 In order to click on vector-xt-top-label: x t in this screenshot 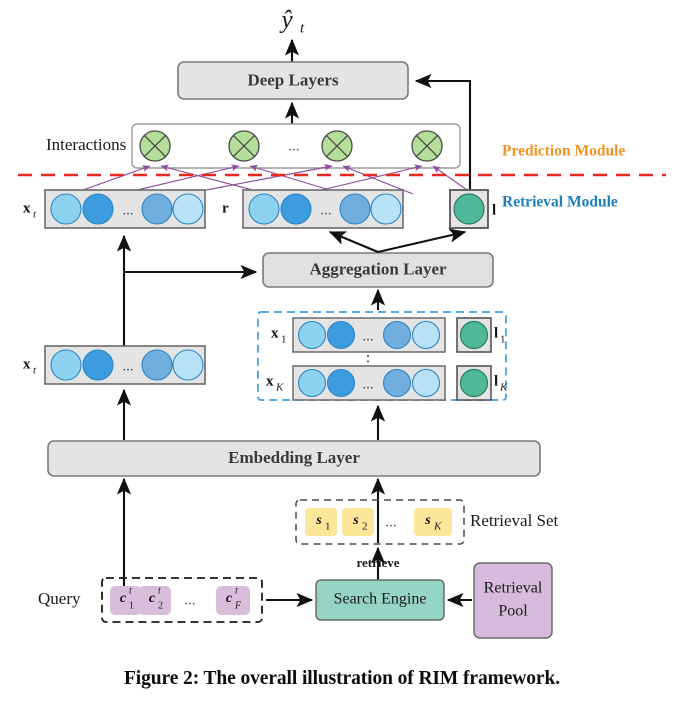, I will do `click(30, 210)`.